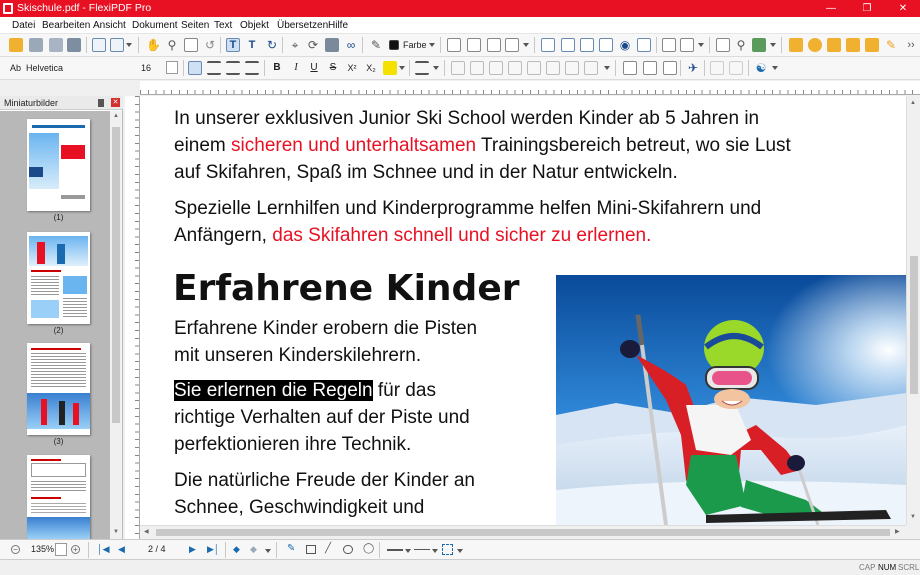 This screenshot has height=575, width=920. What do you see at coordinates (291, 549) in the screenshot?
I see `pencil-icon: ✎` at bounding box center [291, 549].